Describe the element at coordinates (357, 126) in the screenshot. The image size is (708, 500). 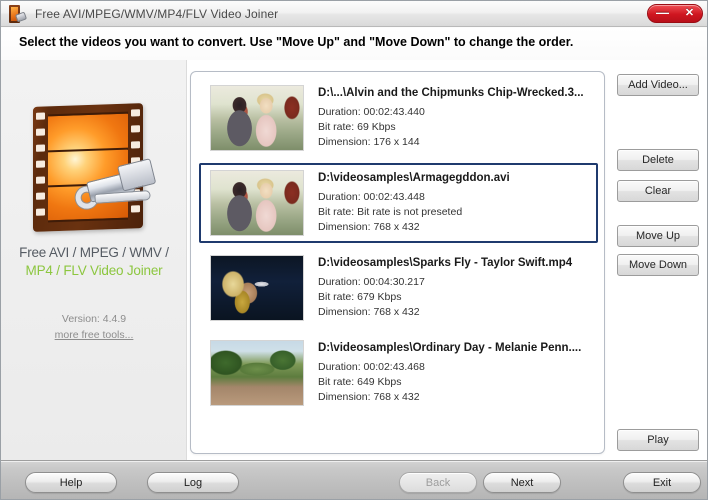
I see `video-bitrate: Bit rate: 69 Kbps` at that location.